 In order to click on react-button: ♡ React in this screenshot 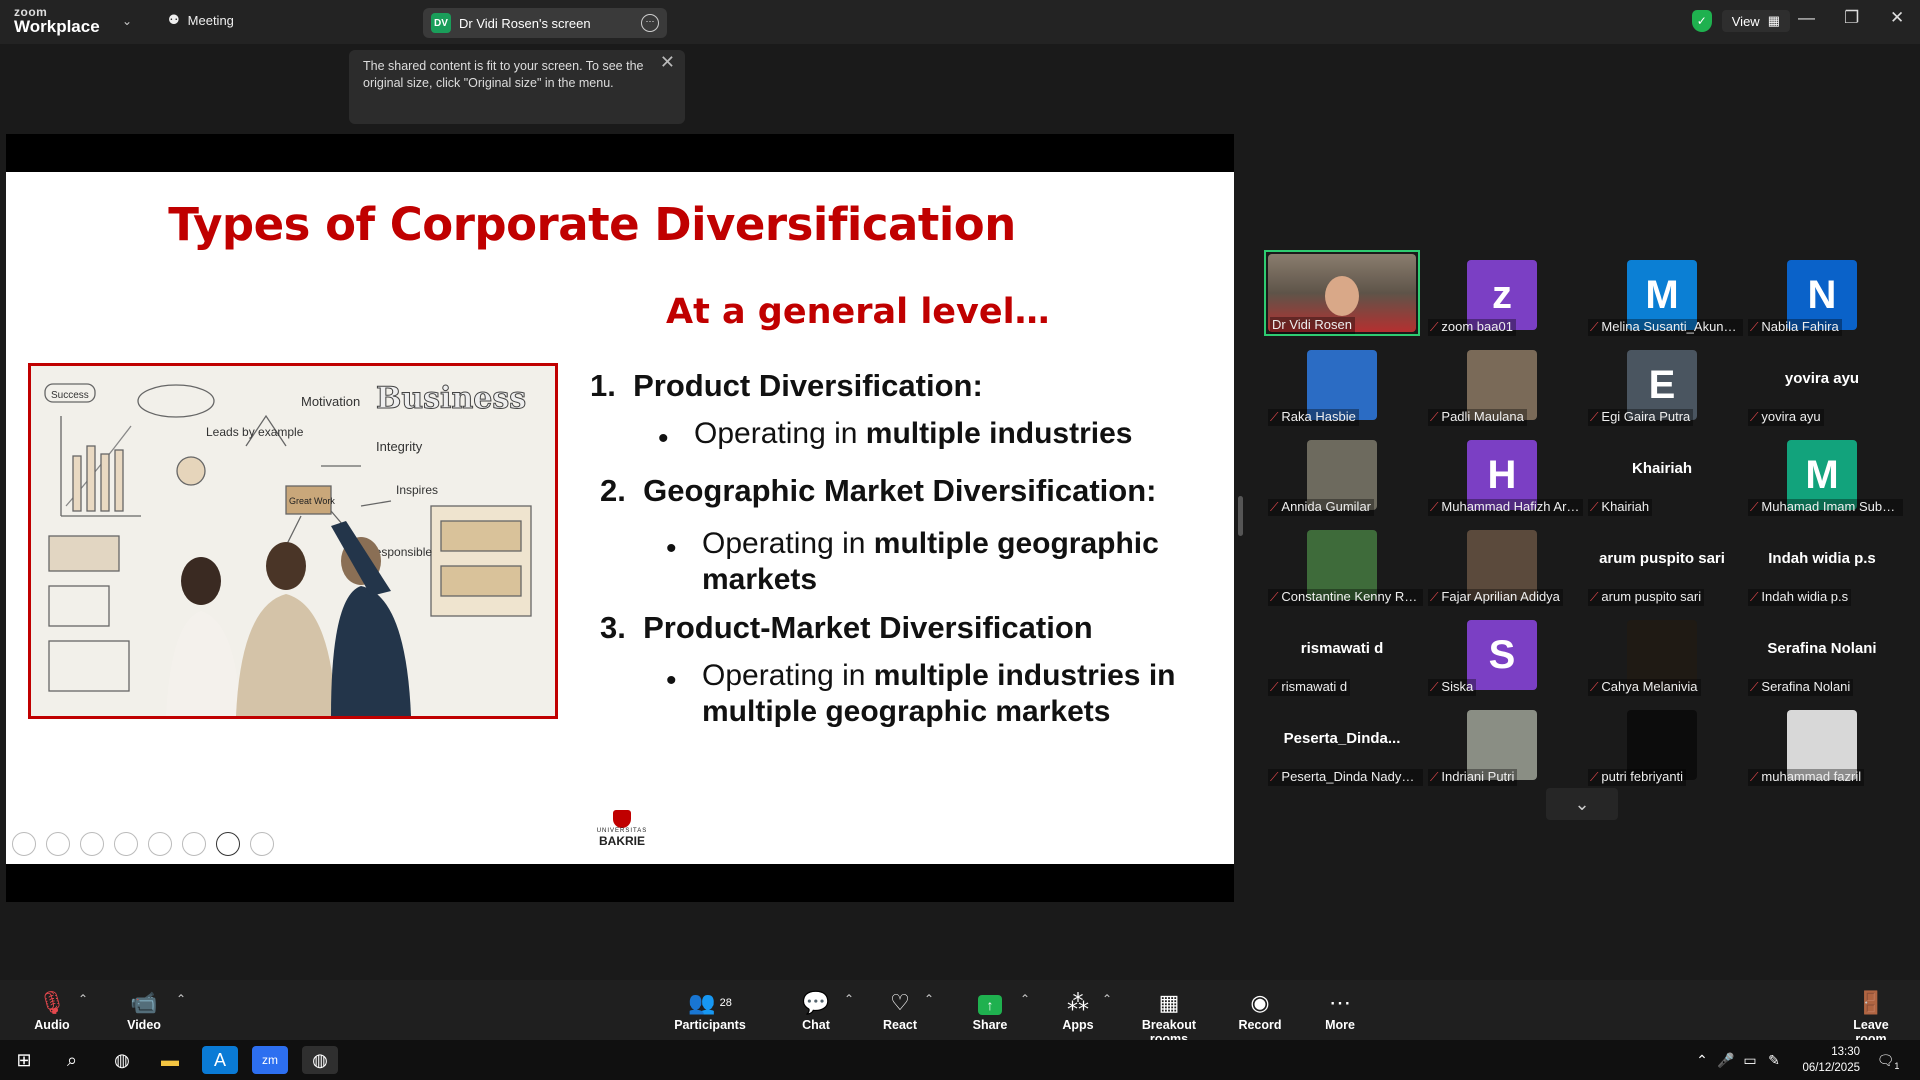, I will do `click(900, 1011)`.